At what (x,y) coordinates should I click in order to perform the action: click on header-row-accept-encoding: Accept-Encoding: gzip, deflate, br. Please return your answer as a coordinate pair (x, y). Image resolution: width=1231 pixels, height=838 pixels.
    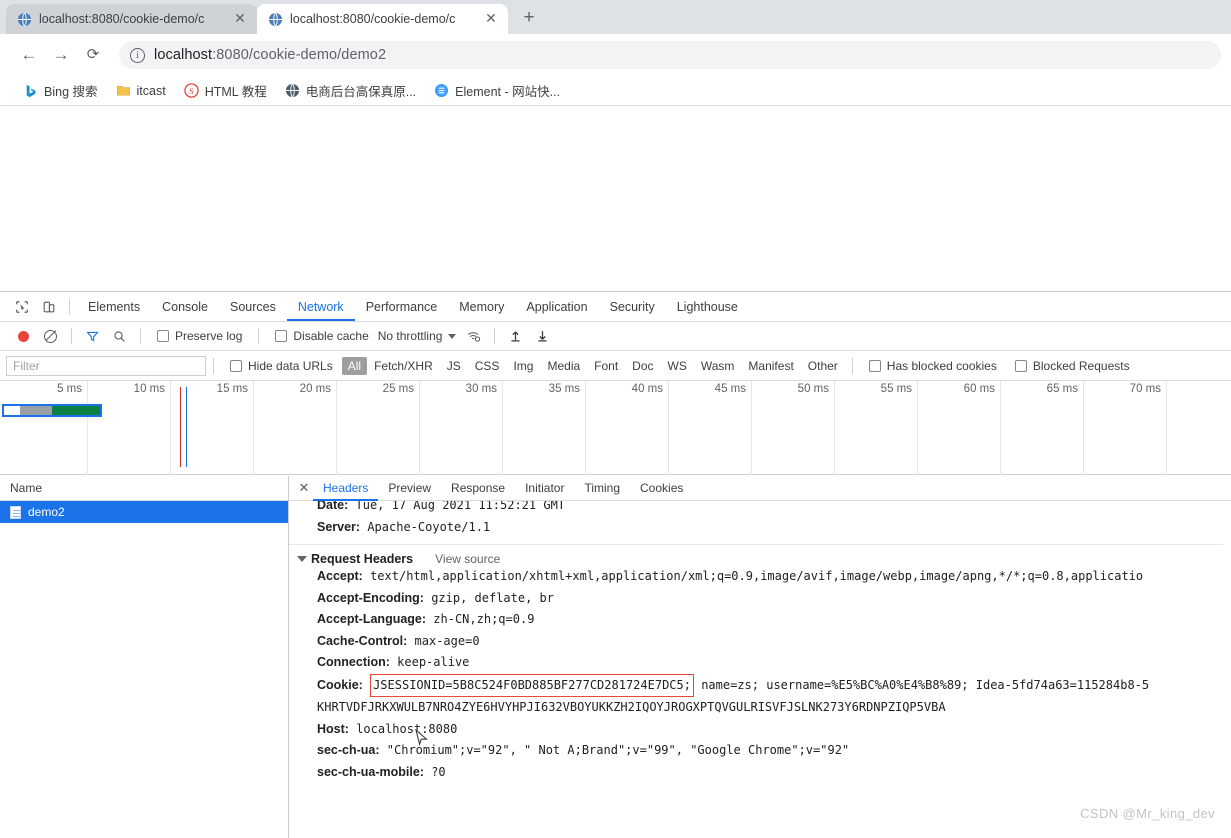
    Looking at the image, I should click on (767, 599).